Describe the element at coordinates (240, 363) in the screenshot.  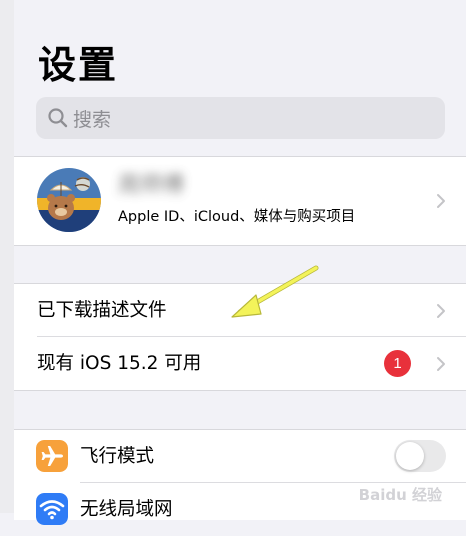
I see `ios-update-available-row: 现有 iOS 15.2 可用 1` at that location.